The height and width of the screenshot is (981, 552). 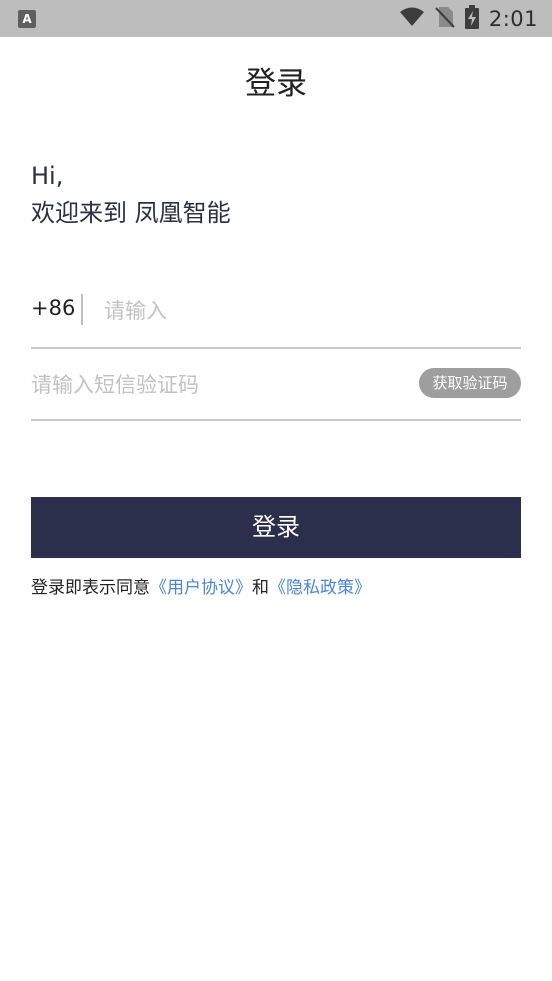 What do you see at coordinates (131, 195) in the screenshot?
I see `greeting: Hi, 欢迎来到 凤凰智能` at bounding box center [131, 195].